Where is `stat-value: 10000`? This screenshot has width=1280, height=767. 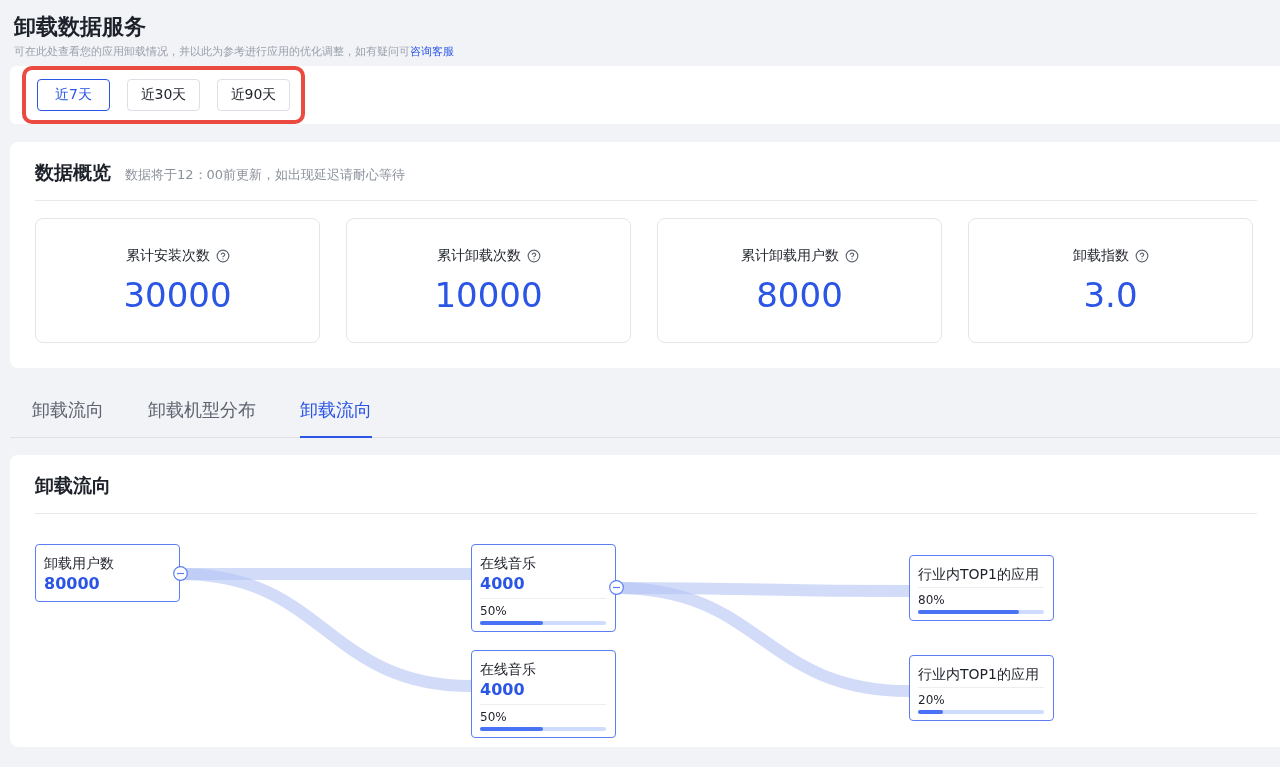
stat-value: 10000 is located at coordinates (488, 294).